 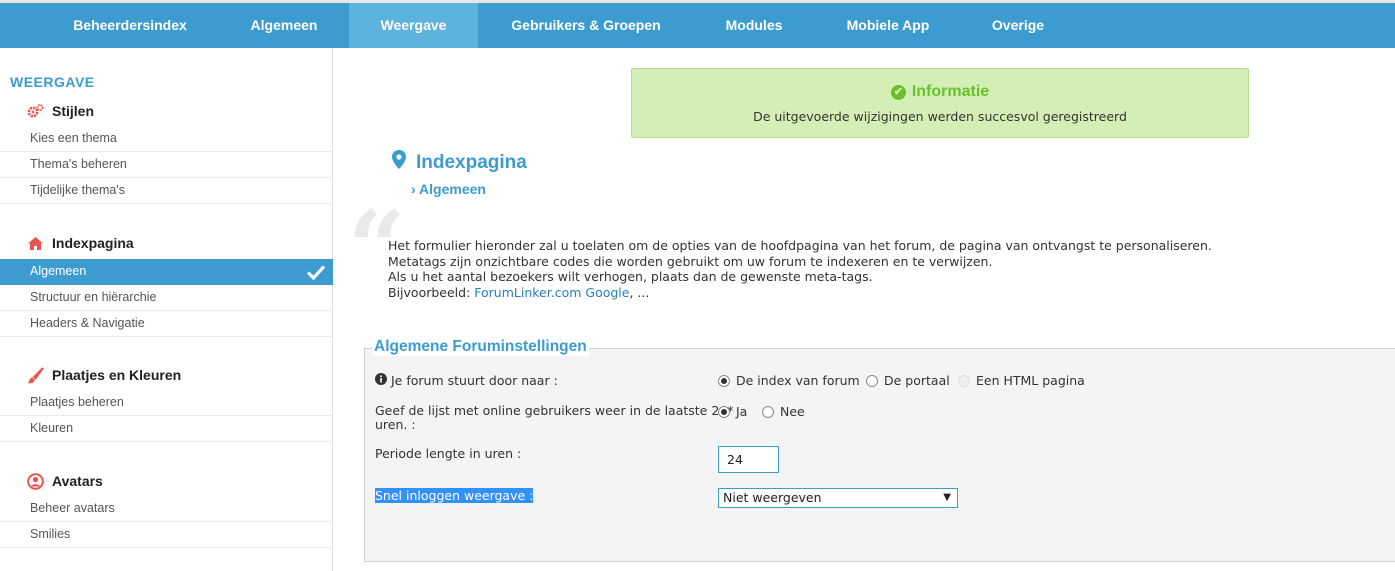 I want to click on paintbrush-icon, so click(x=35, y=375).